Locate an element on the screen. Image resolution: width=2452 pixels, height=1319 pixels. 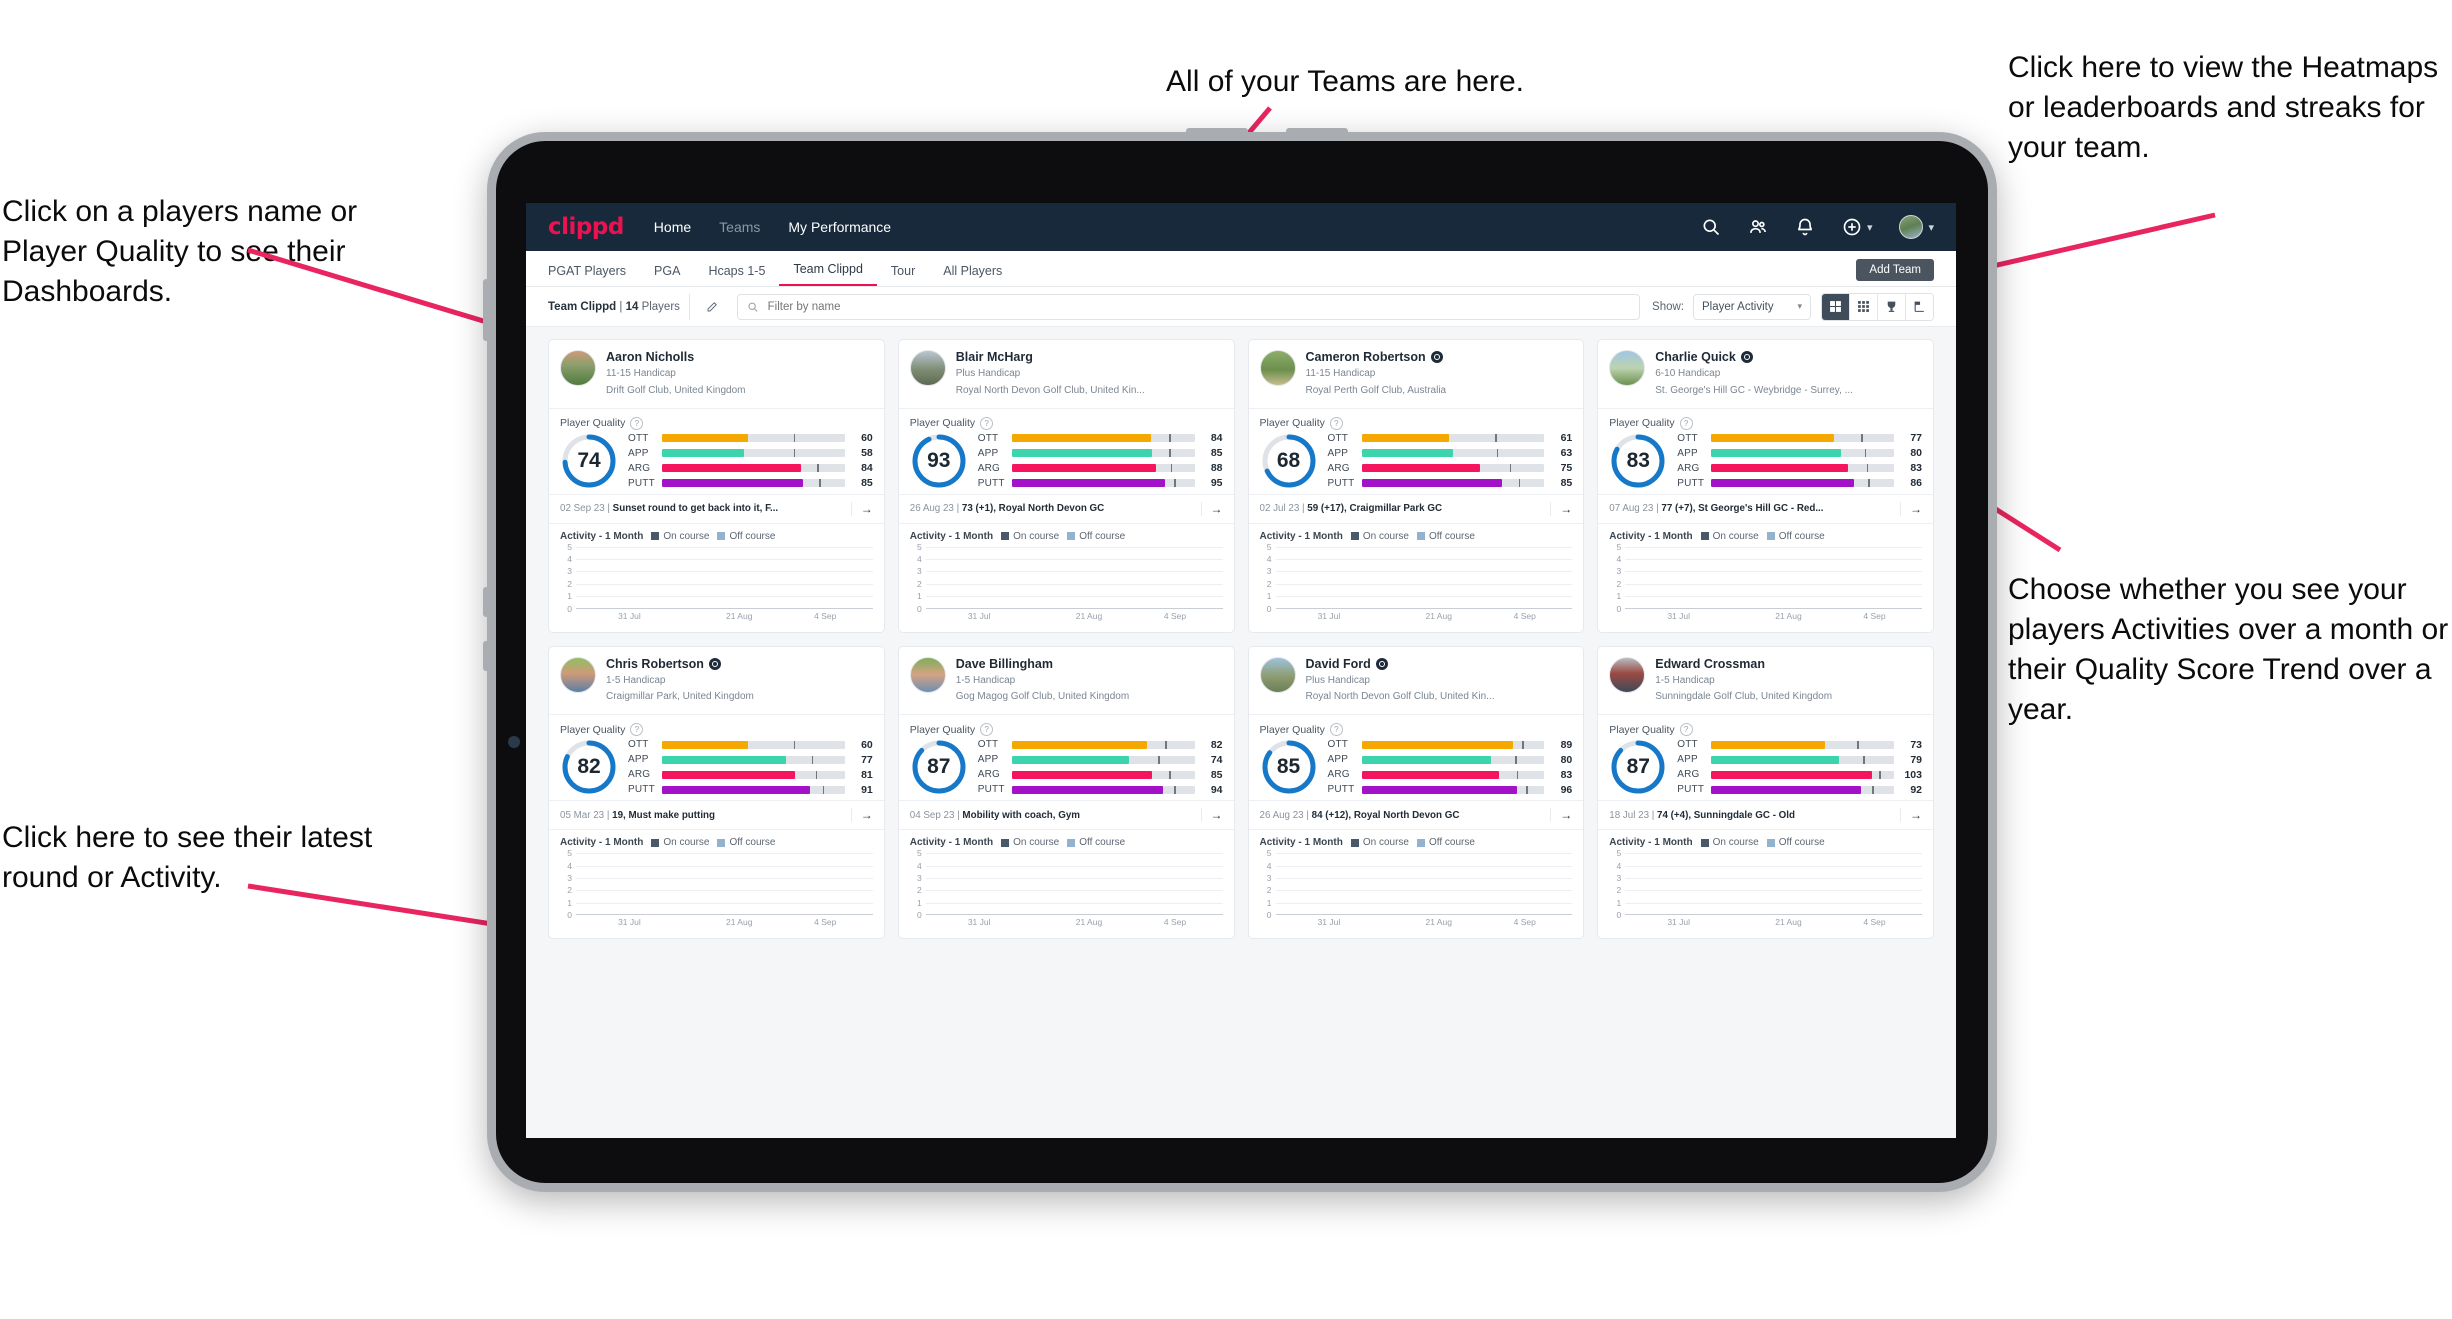
latest-round-row: 04 Sep 23 | Mobility with coach, Gym → is located at coordinates (1066, 815).